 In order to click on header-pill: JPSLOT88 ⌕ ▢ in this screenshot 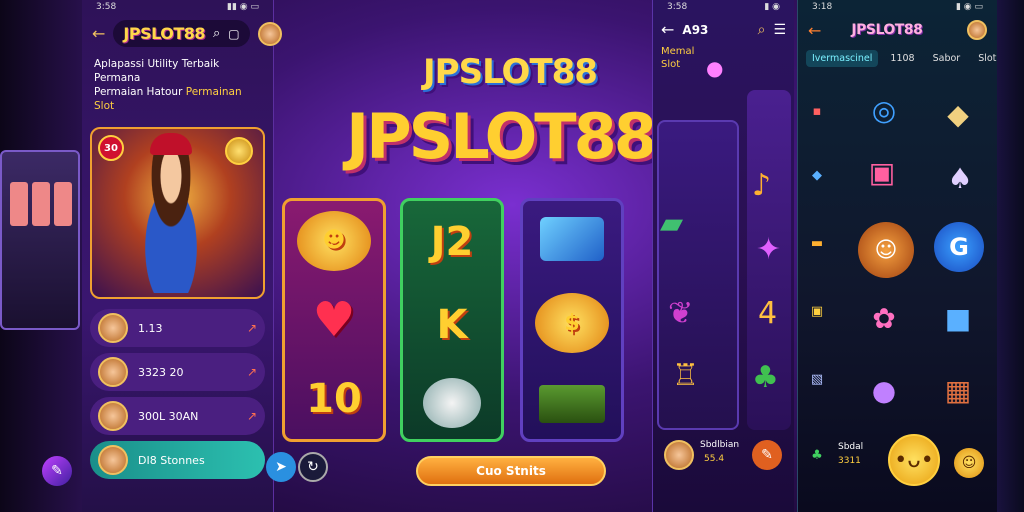, I will do `click(181, 33)`.